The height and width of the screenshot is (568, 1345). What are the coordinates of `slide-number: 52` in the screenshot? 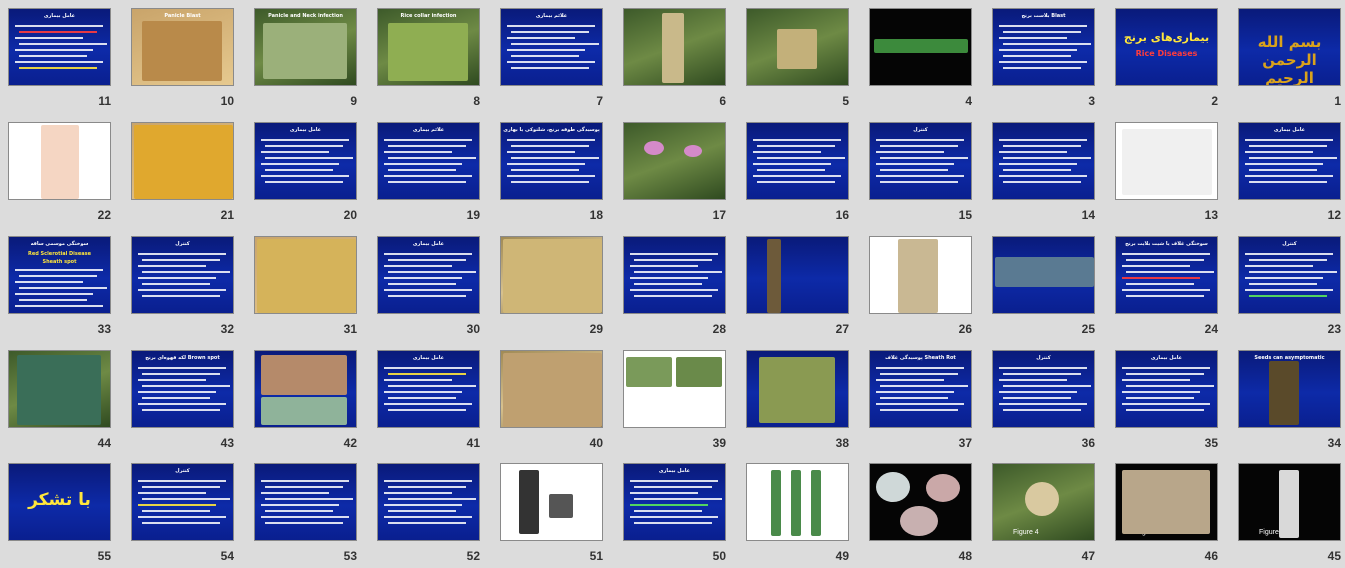 It's located at (473, 556).